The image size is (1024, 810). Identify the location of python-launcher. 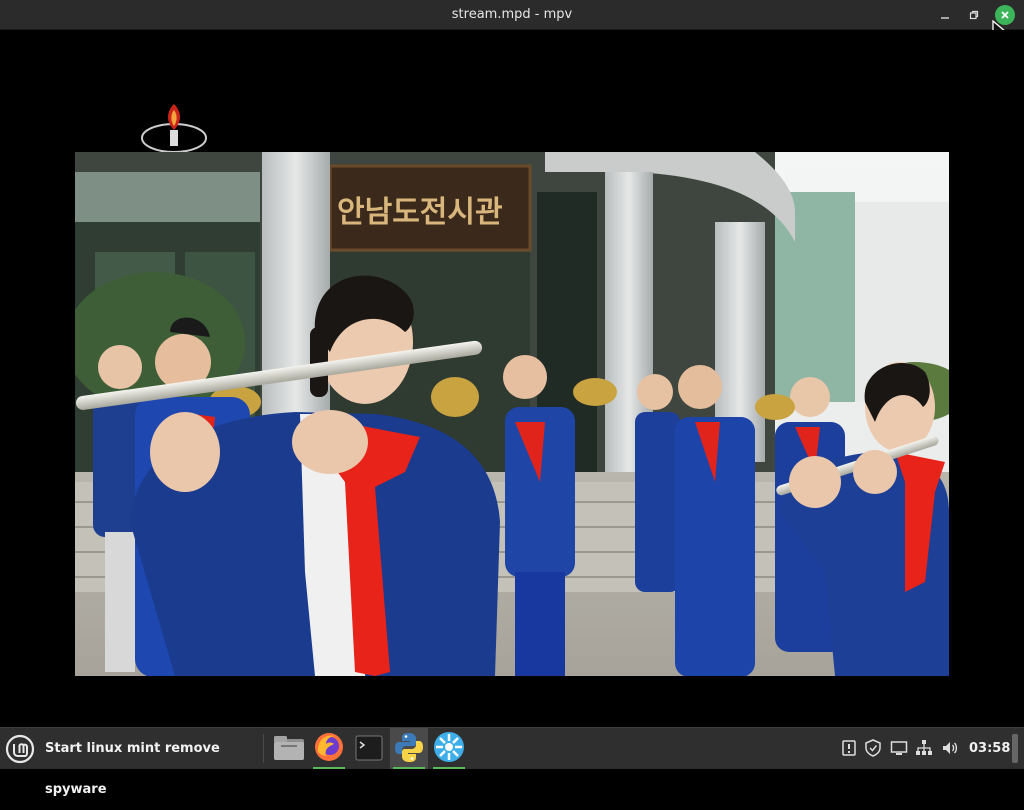
(409, 748).